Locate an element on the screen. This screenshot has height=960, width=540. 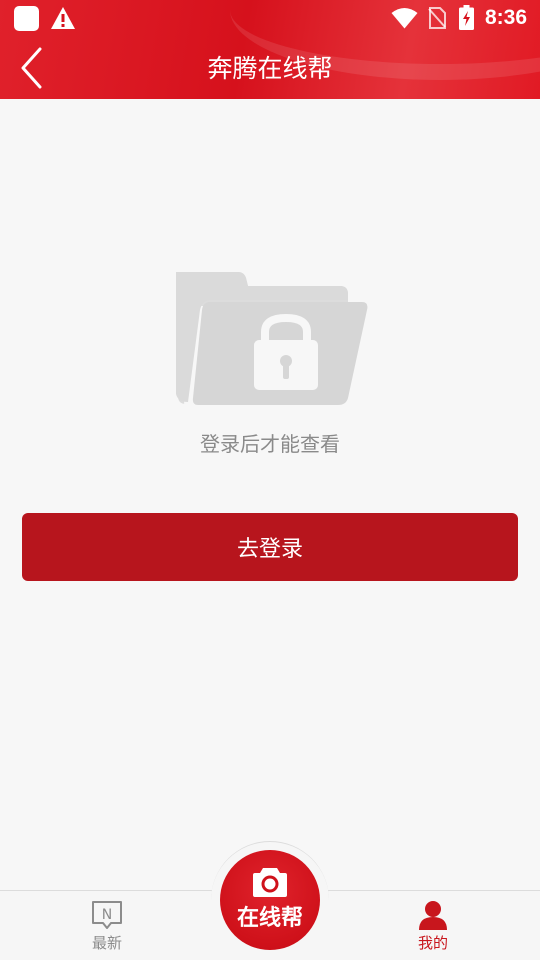
no-sim-icon is located at coordinates (437, 18).